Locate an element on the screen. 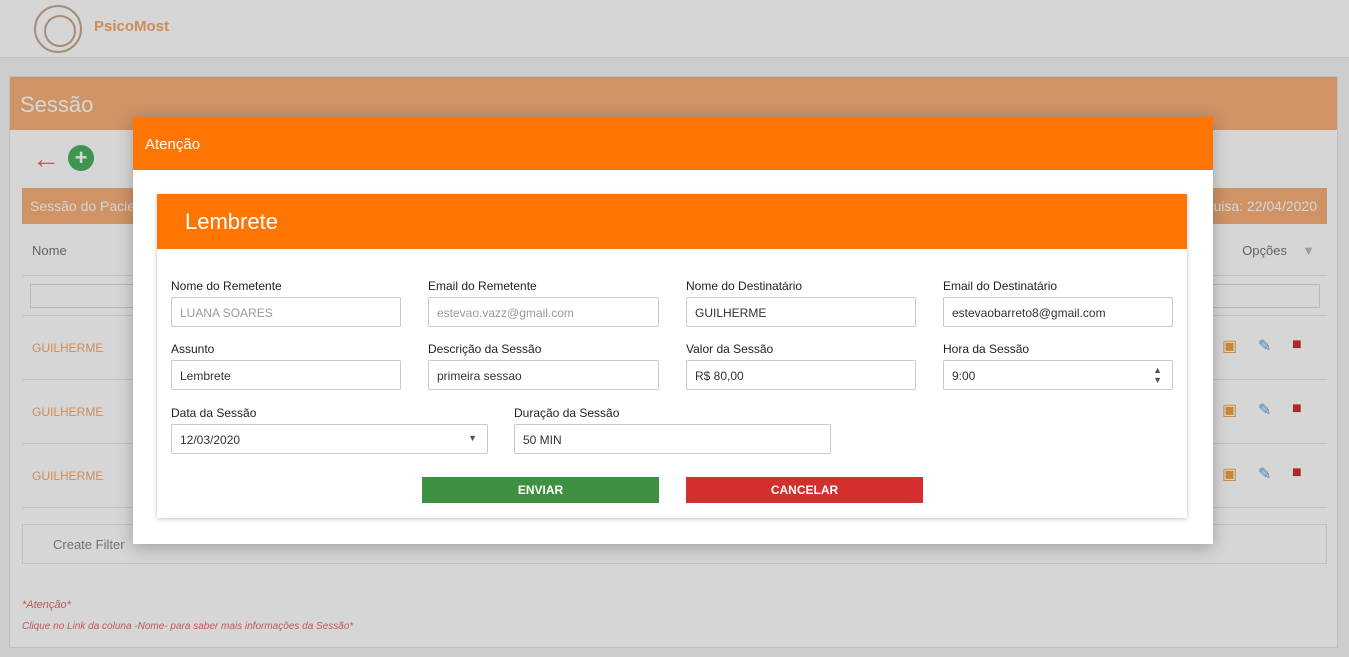 The image size is (1349, 657). data-value: 12/03/2020 is located at coordinates (210, 440).